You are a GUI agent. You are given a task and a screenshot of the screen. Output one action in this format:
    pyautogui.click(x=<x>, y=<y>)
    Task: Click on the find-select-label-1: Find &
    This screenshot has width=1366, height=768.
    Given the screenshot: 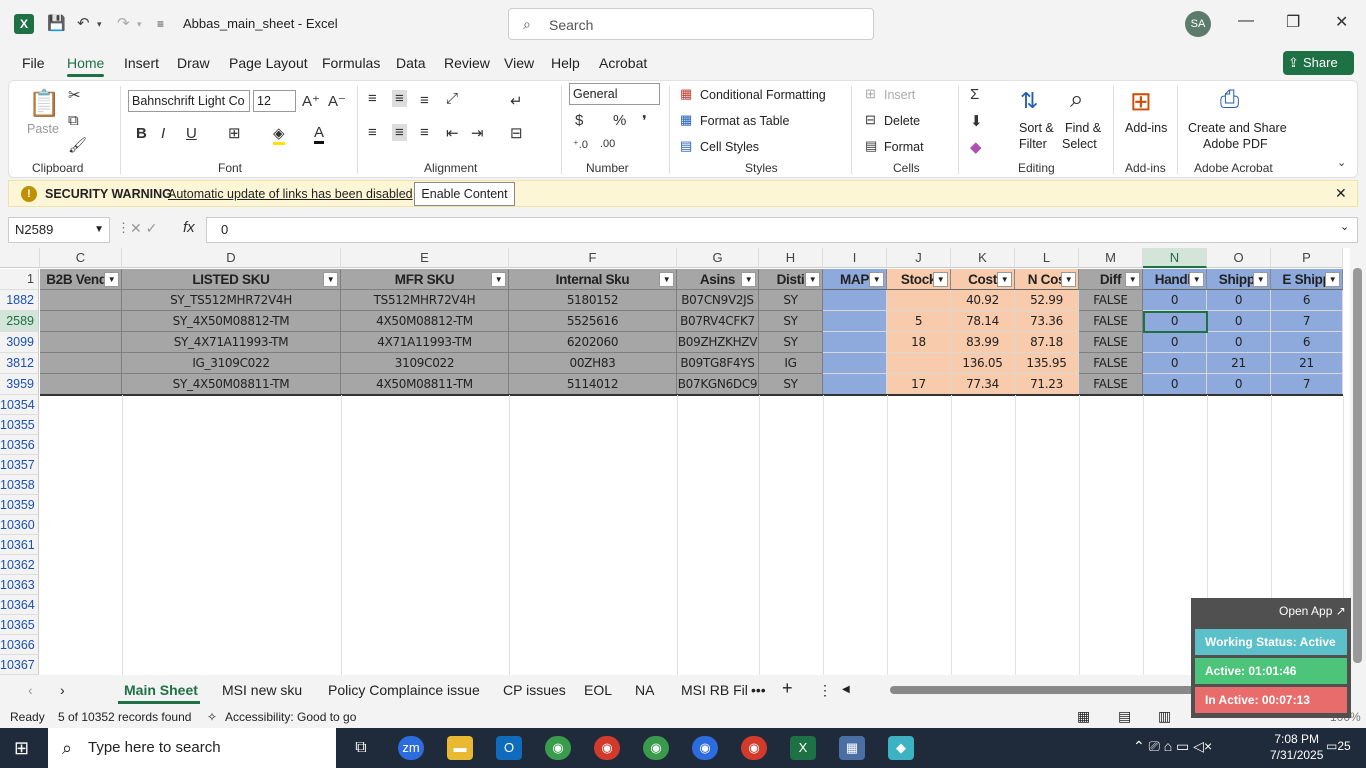 What is the action you would take?
    pyautogui.click(x=1083, y=128)
    